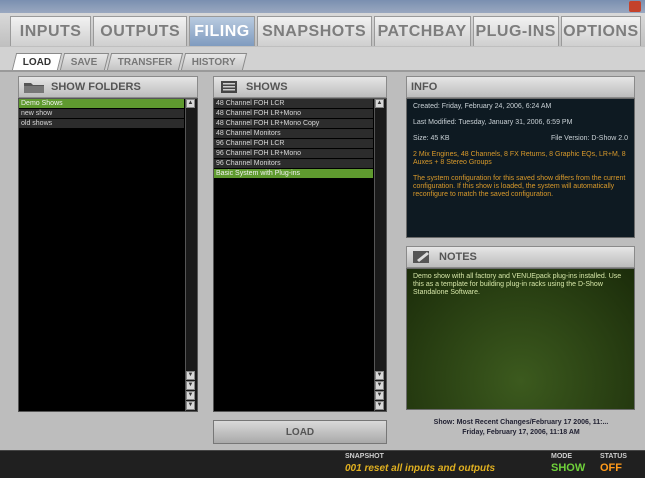 The width and height of the screenshot is (645, 478). I want to click on folder-icon, so click(34, 87).